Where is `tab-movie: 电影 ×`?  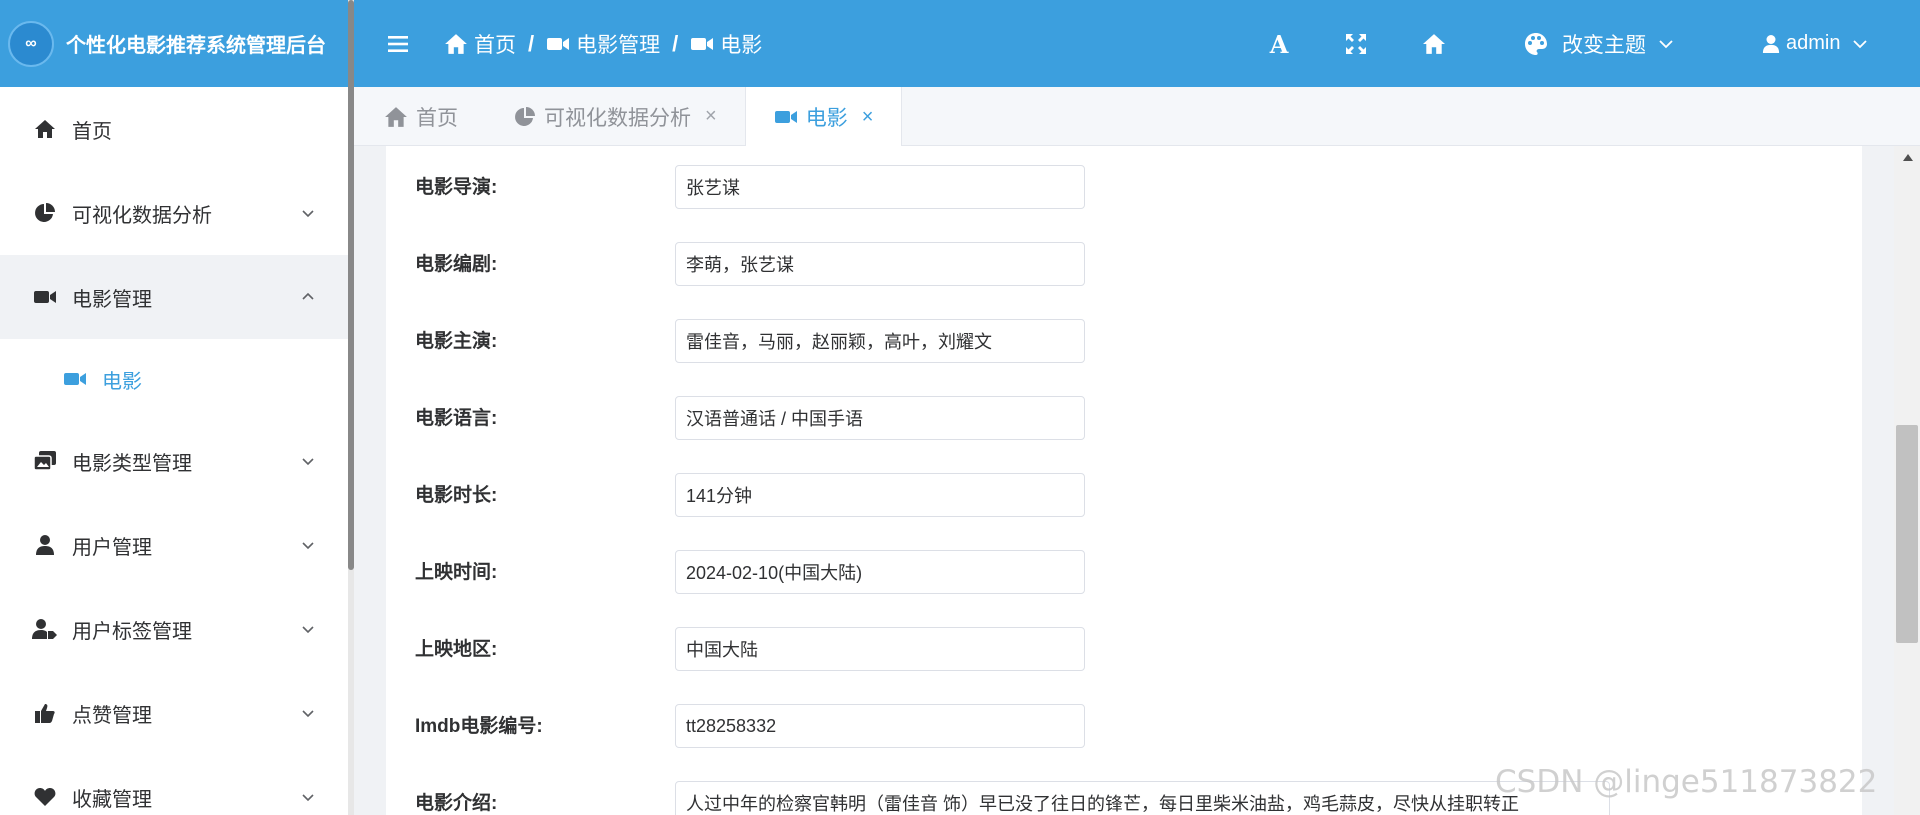
tab-movie: 电影 × is located at coordinates (823, 117).